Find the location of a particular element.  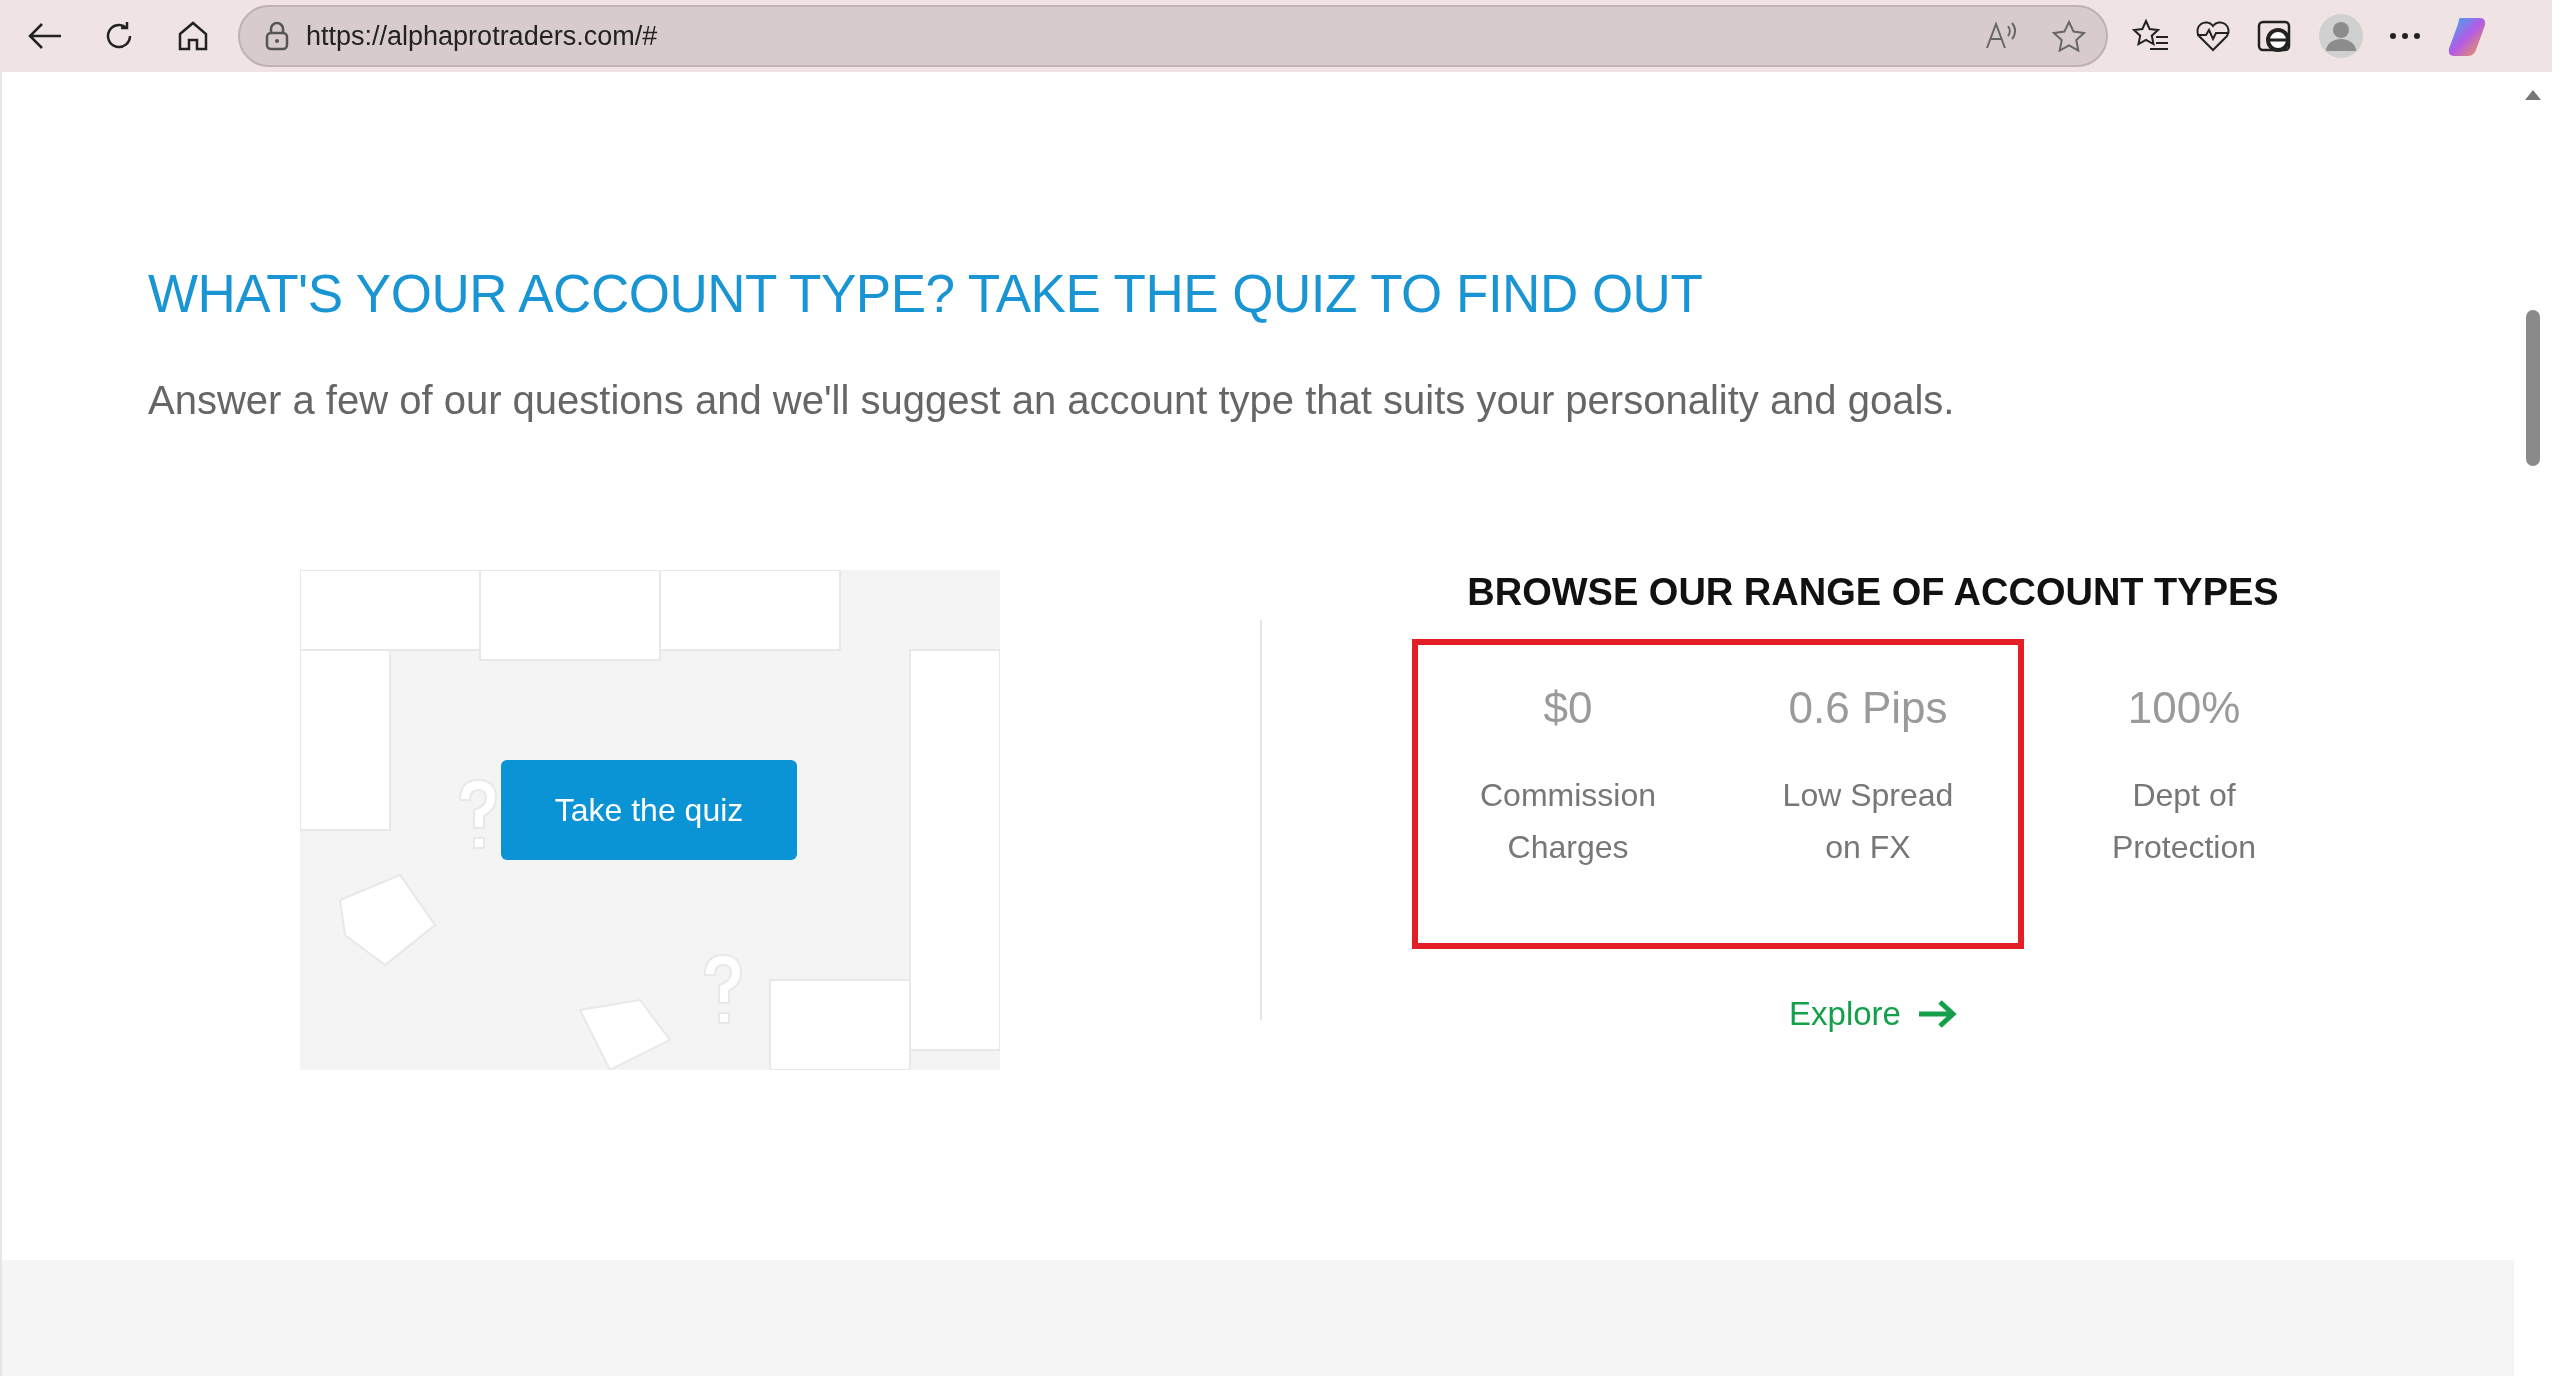

account-types-heading: BROWSE OUR RANGE OF ACCOUNT TYPES is located at coordinates (1873, 592).